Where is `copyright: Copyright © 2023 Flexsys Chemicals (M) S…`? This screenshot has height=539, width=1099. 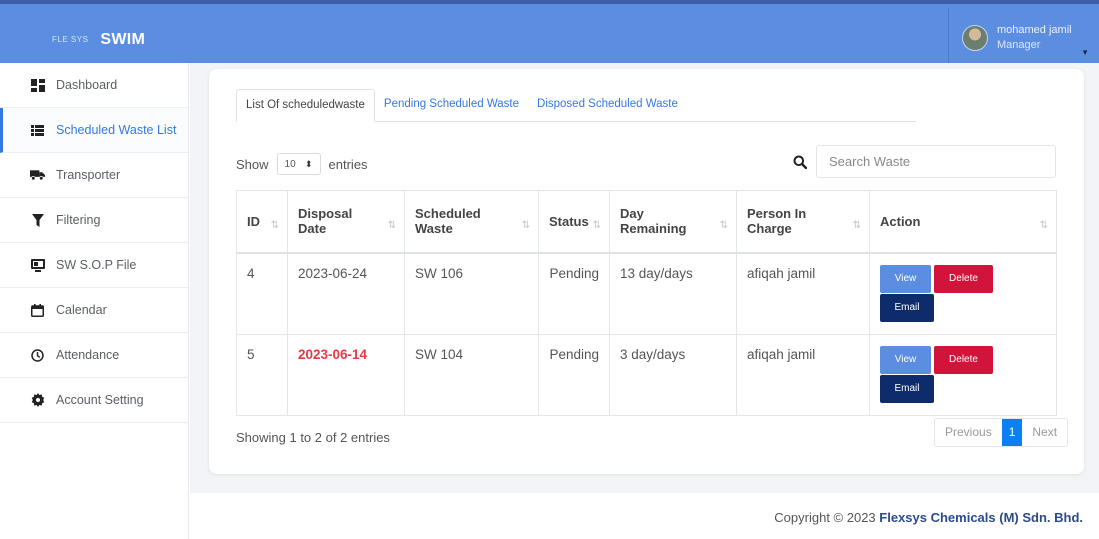
copyright: Copyright © 2023 Flexsys Chemicals (M) S… is located at coordinates (928, 517).